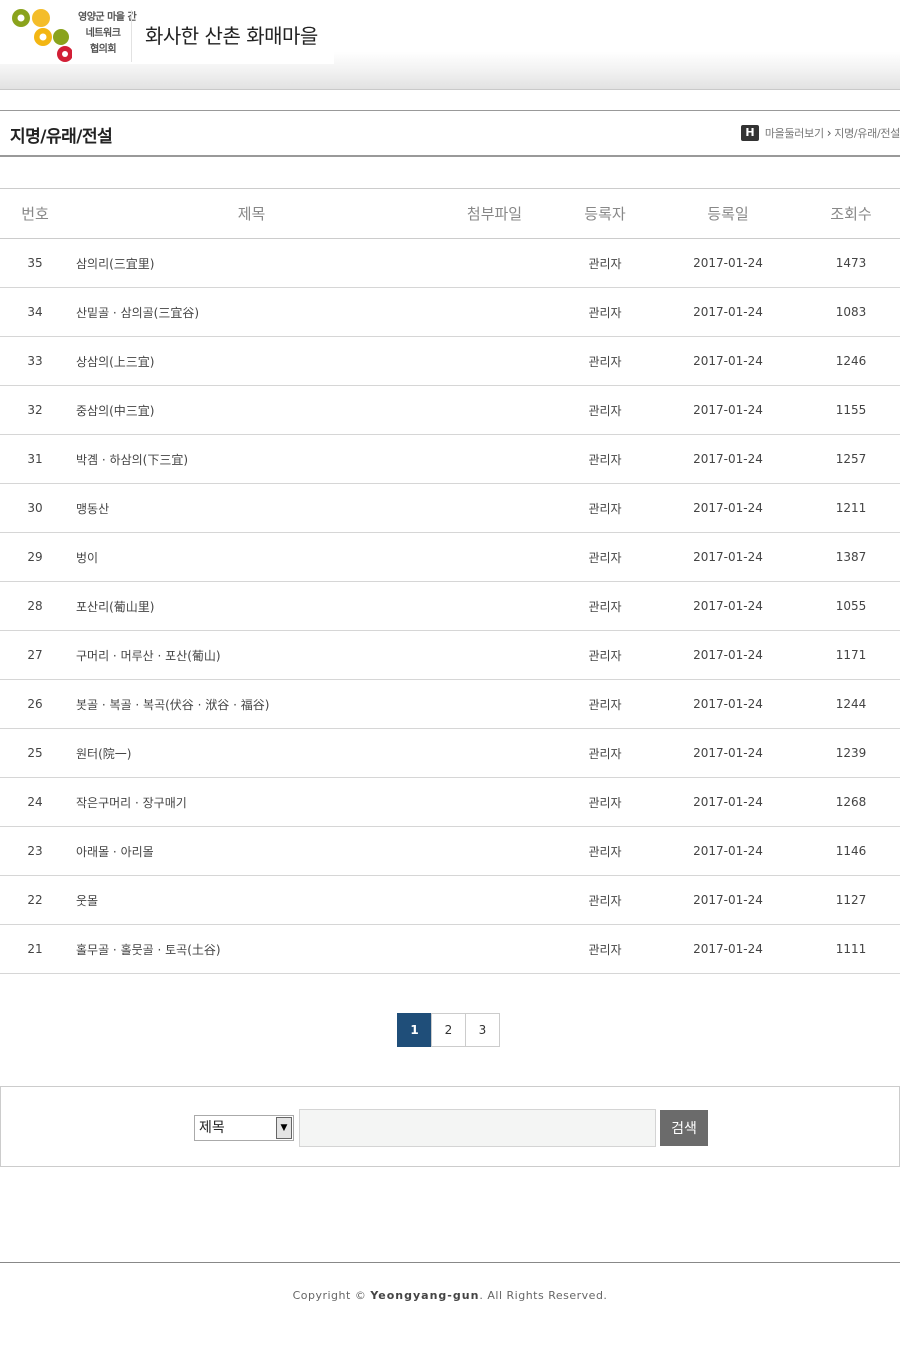 This screenshot has width=900, height=1363. I want to click on table-row: 23 아래몰 · 아리몰 관리자 2017-01-24 1146, so click(450, 851).